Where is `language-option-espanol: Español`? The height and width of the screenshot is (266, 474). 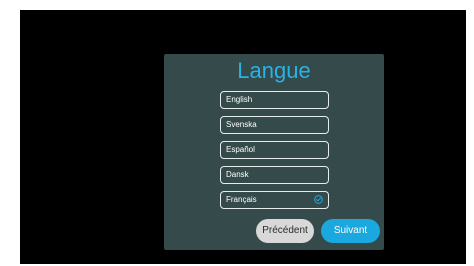
language-option-espanol: Español is located at coordinates (274, 150).